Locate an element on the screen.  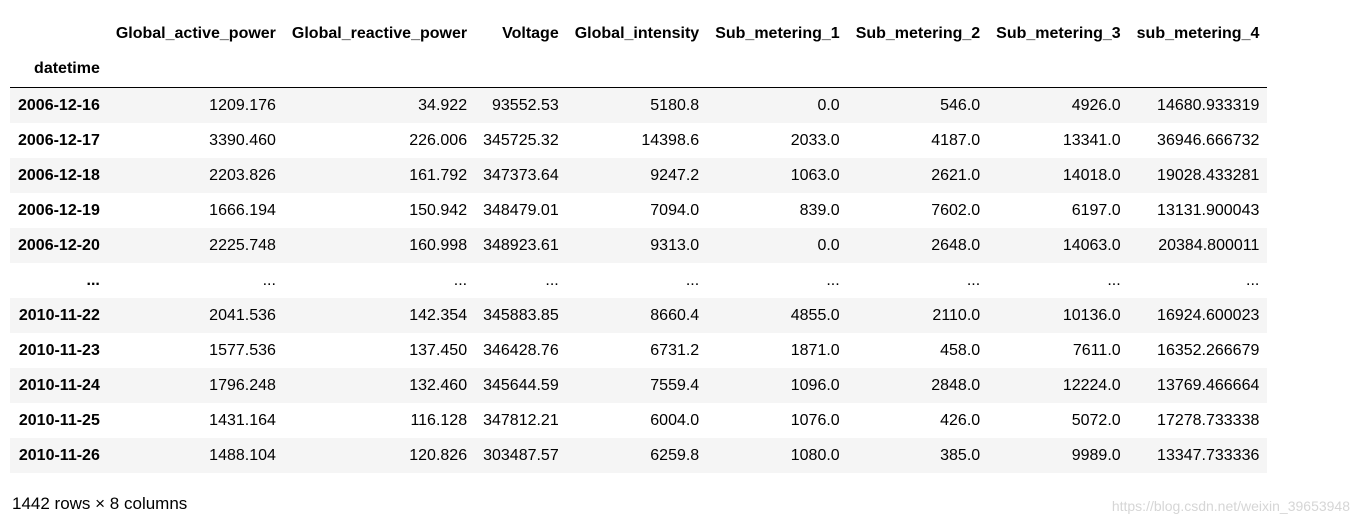
table-cell: 14018.0 is located at coordinates (1091, 175).